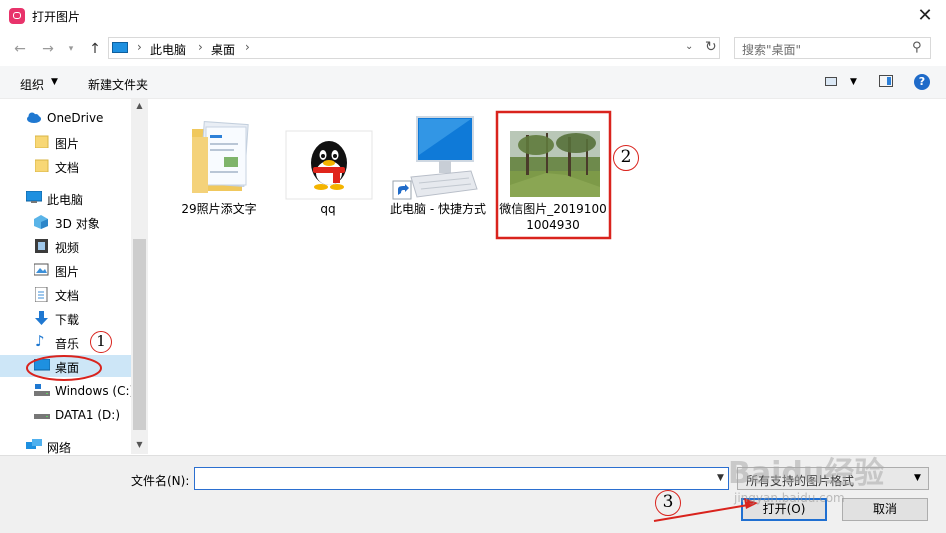 The image size is (946, 533). What do you see at coordinates (626, 158) in the screenshot?
I see `annotation-marker-2: 2` at bounding box center [626, 158].